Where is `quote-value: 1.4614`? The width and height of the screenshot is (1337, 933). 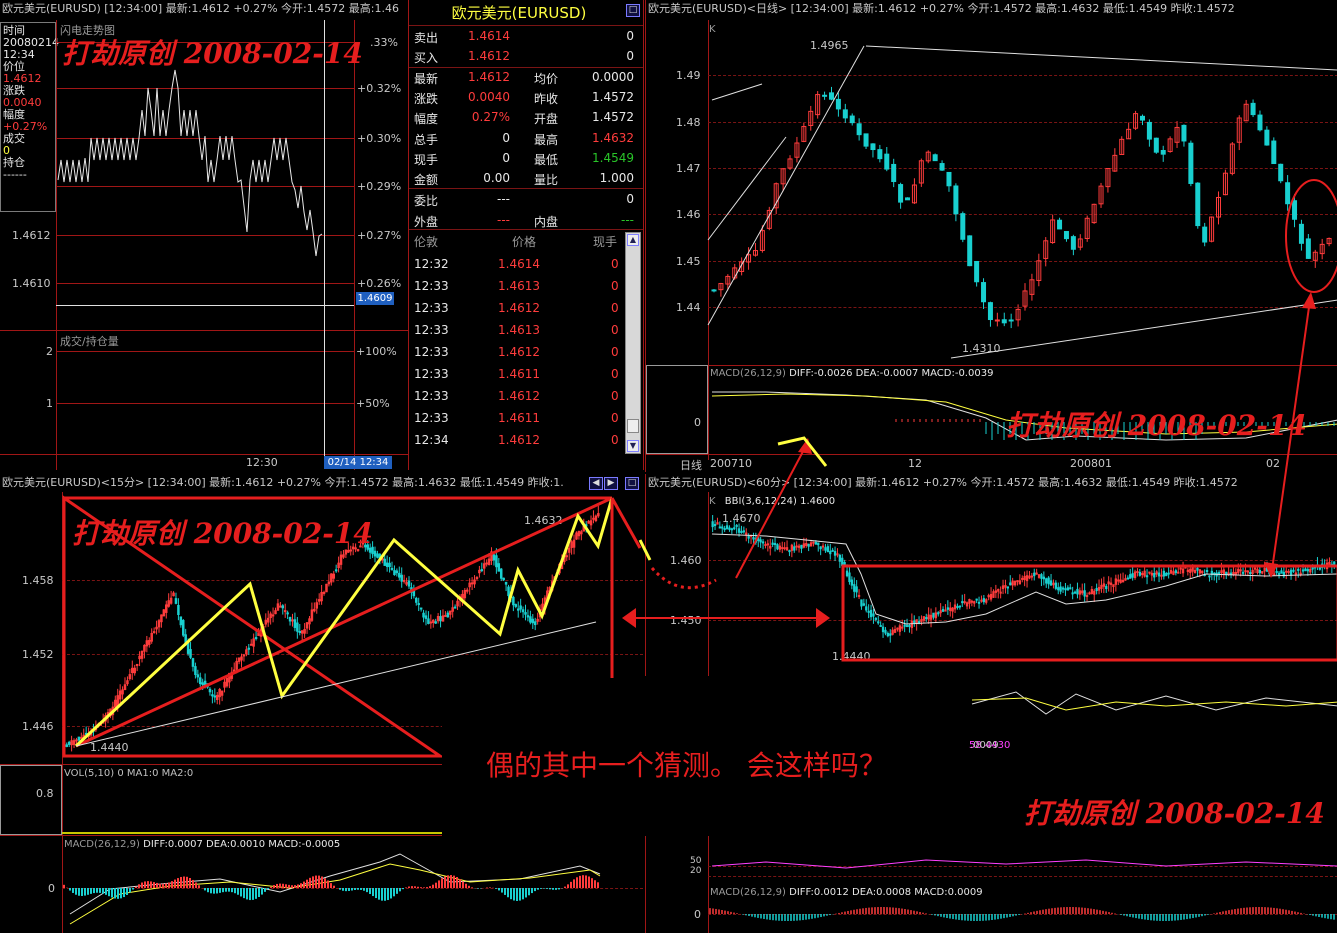 quote-value: 1.4614 is located at coordinates (489, 36).